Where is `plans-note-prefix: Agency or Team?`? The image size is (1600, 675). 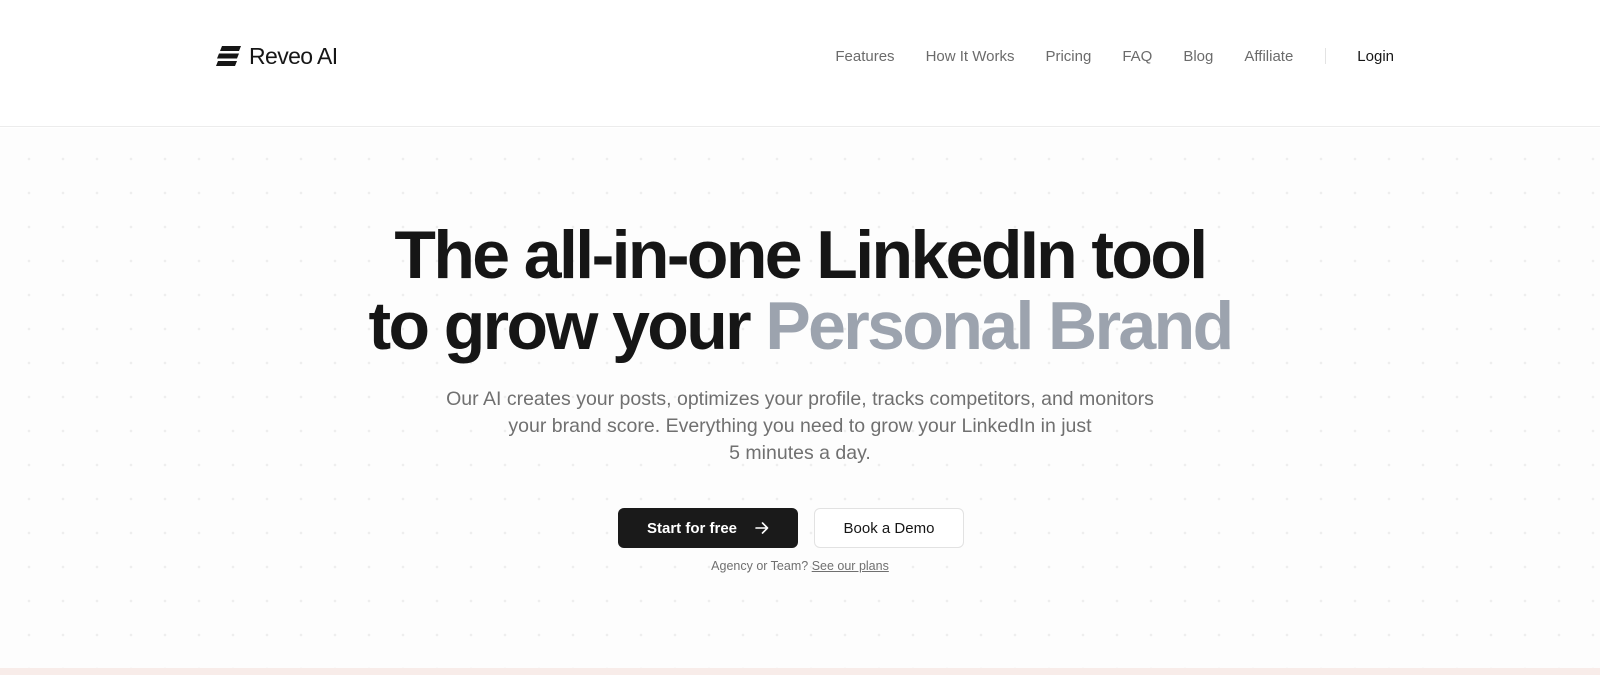 plans-note-prefix: Agency or Team? is located at coordinates (760, 566).